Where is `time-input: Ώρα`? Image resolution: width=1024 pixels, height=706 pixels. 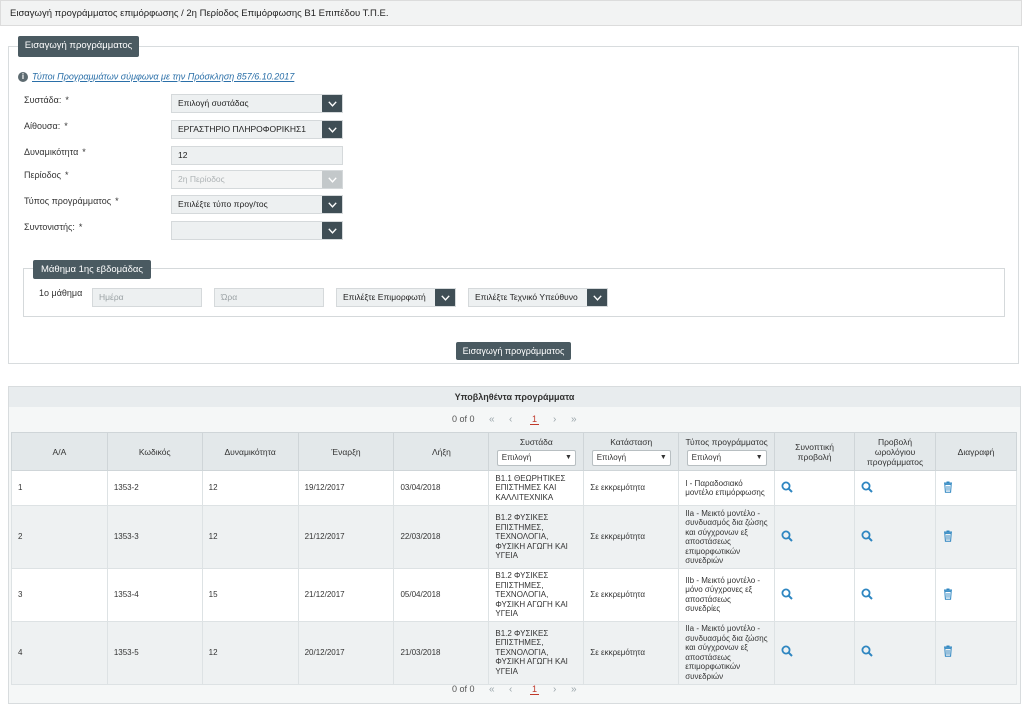
time-input: Ώρα is located at coordinates (269, 297).